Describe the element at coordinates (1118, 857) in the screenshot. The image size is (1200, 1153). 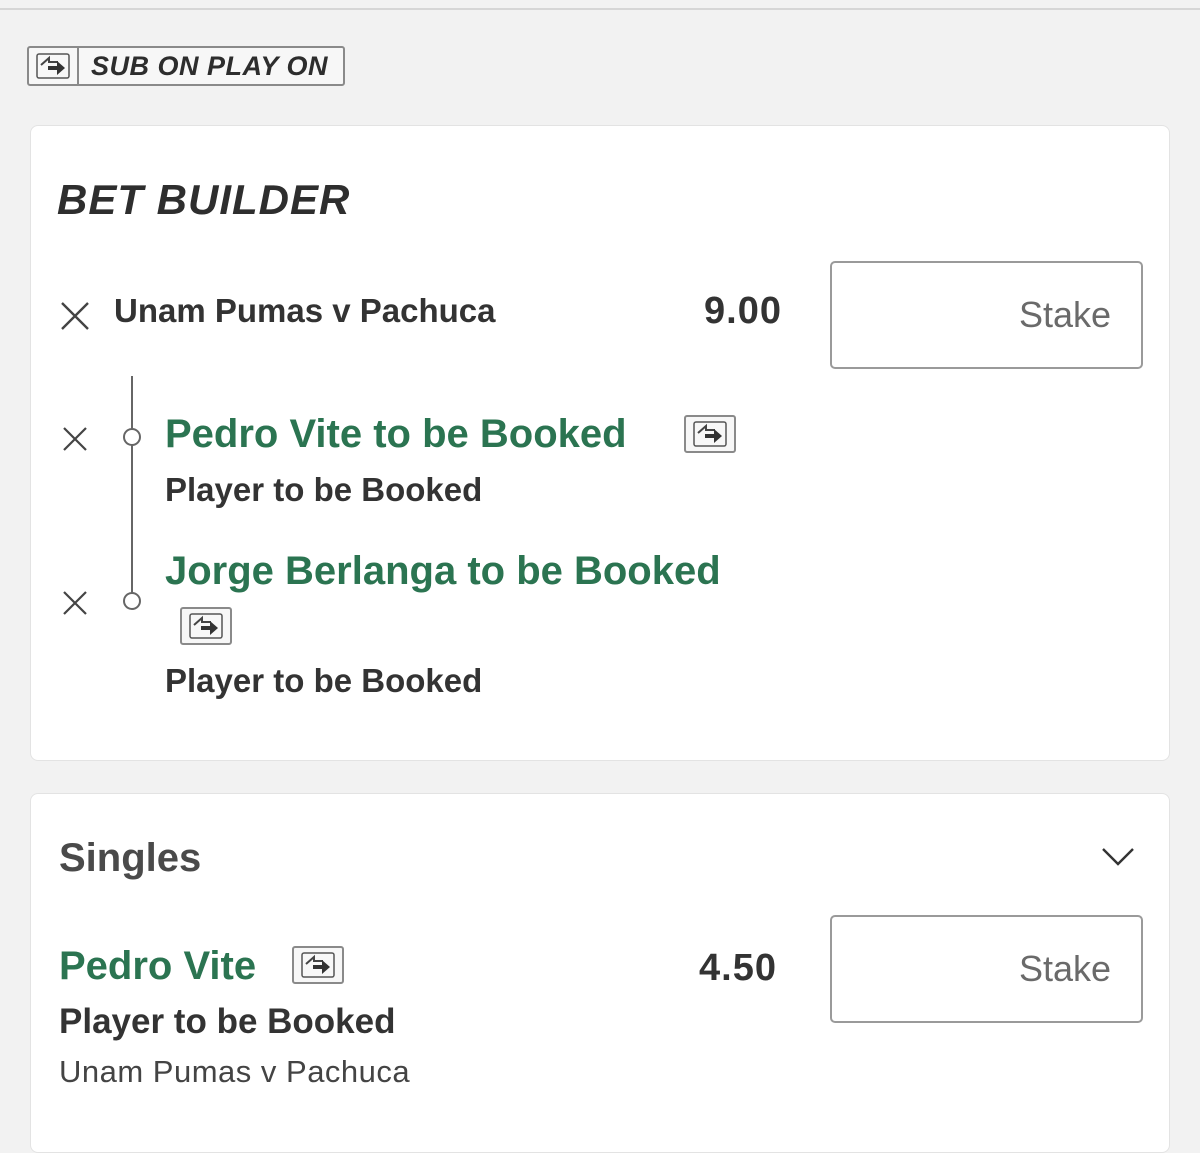
I see `chevron-down-icon` at that location.